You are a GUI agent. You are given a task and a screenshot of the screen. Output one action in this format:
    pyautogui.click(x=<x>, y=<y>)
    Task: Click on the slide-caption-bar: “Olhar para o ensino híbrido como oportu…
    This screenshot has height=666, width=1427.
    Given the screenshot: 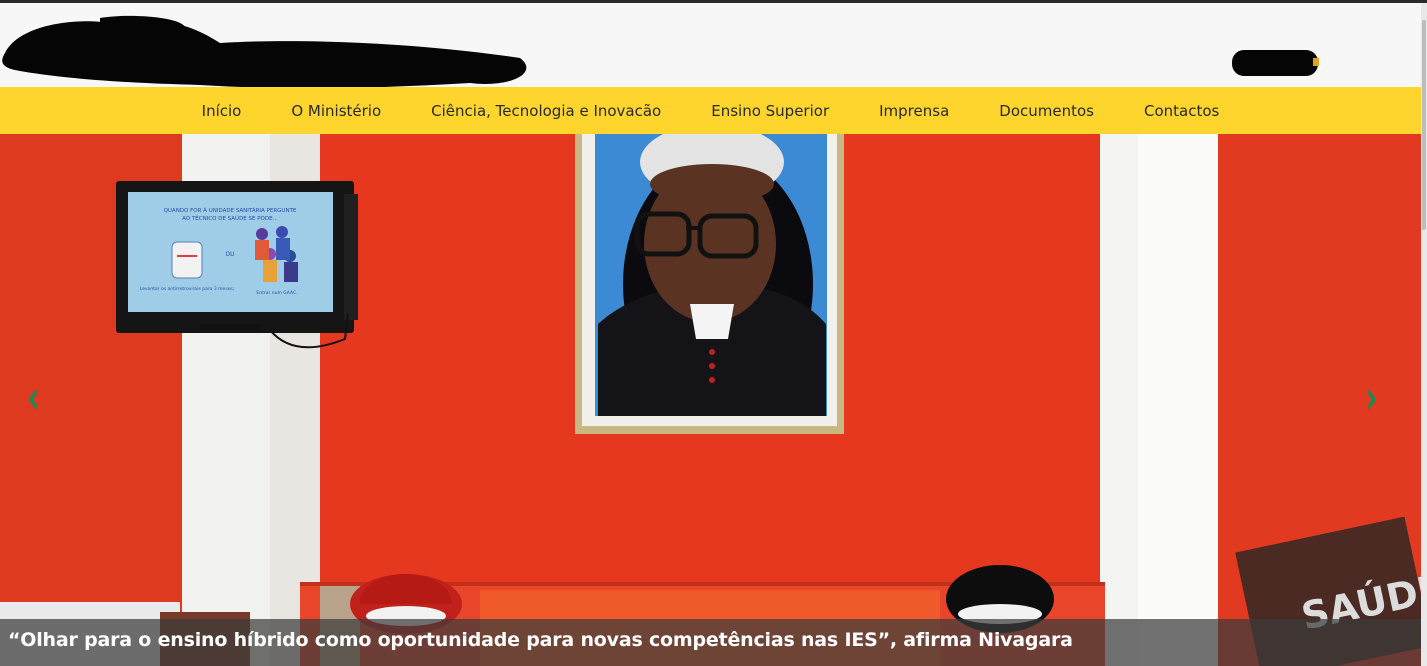 What is the action you would take?
    pyautogui.click(x=710, y=642)
    